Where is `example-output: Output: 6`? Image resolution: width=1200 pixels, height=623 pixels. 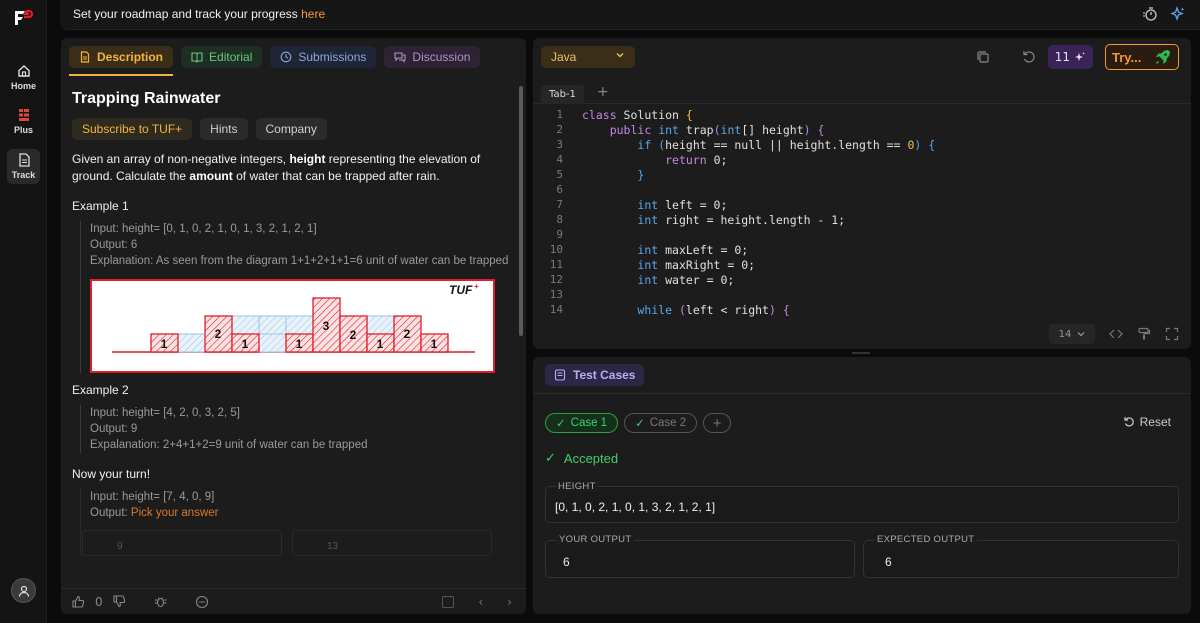 example-output: Output: 6 is located at coordinates (114, 245).